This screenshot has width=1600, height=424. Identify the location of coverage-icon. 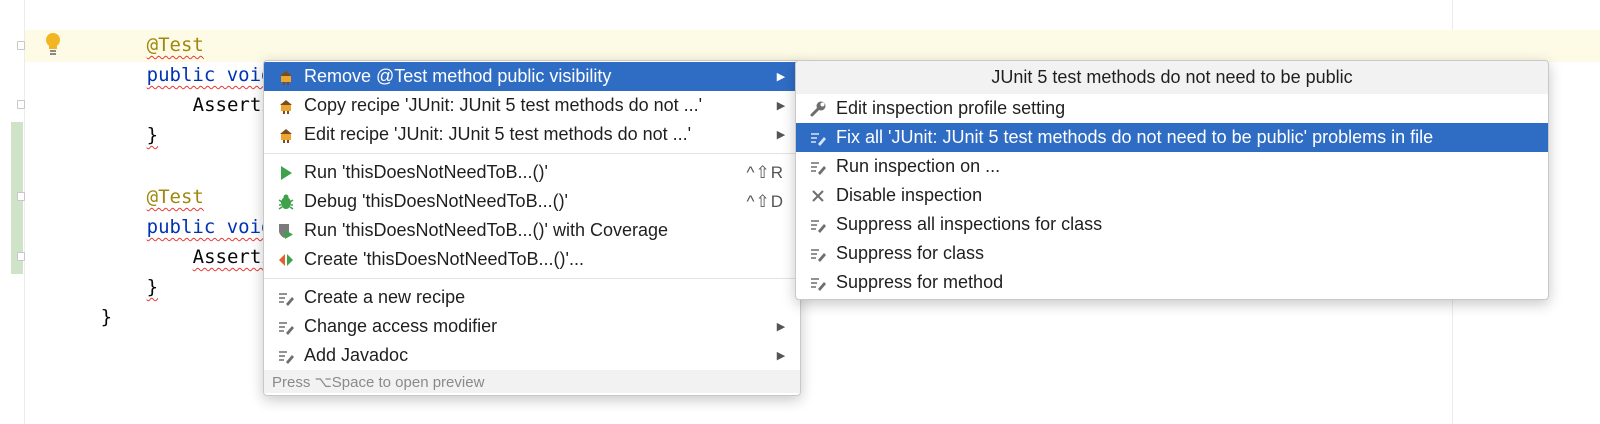
(286, 231).